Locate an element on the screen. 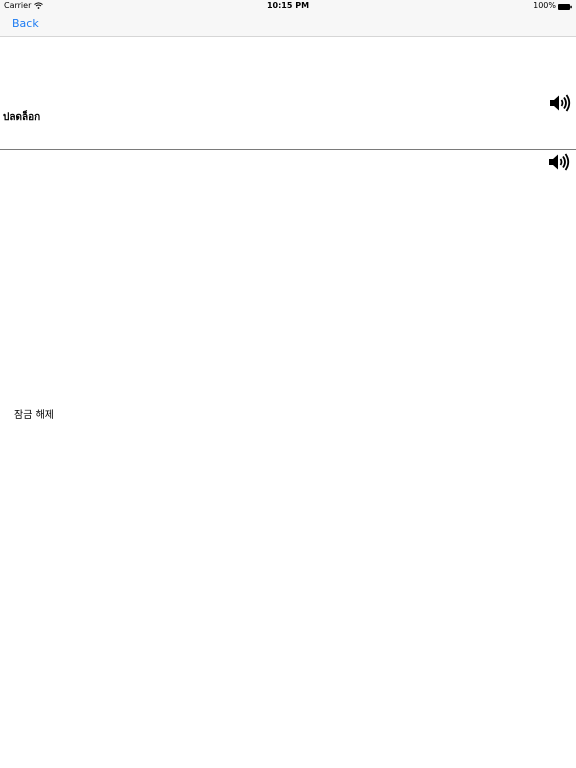 The image size is (576, 768). back-button: Back is located at coordinates (25, 23).